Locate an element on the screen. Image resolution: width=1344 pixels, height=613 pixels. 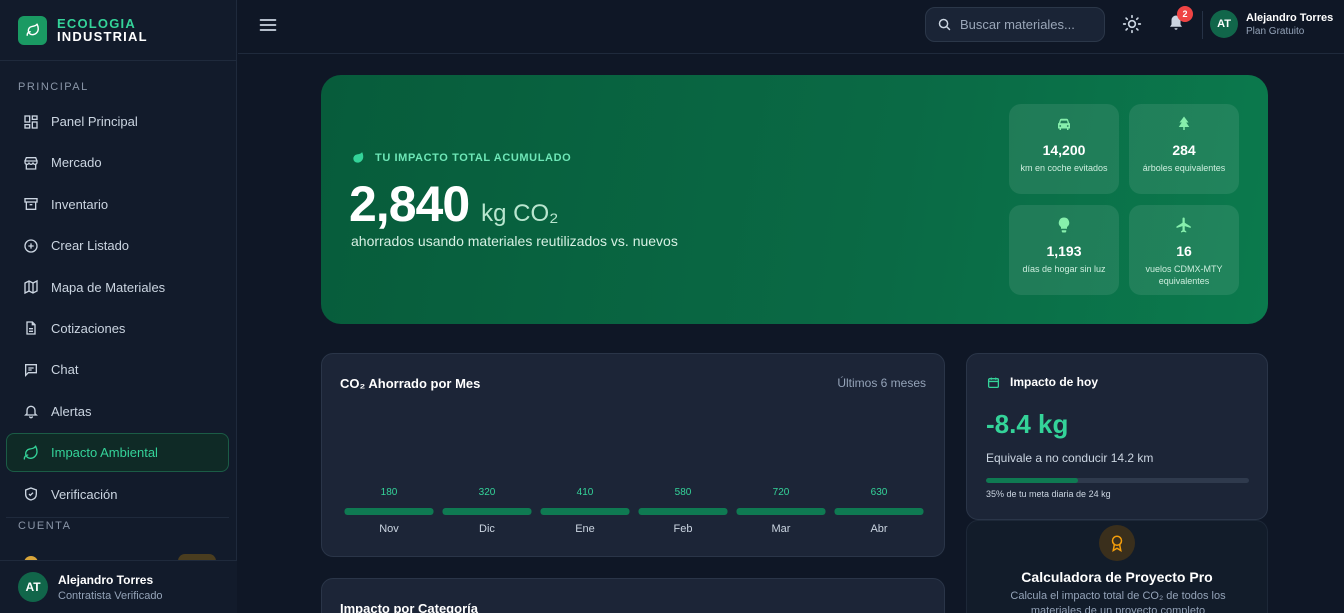
leaf-icon is located at coordinates (30, 452).